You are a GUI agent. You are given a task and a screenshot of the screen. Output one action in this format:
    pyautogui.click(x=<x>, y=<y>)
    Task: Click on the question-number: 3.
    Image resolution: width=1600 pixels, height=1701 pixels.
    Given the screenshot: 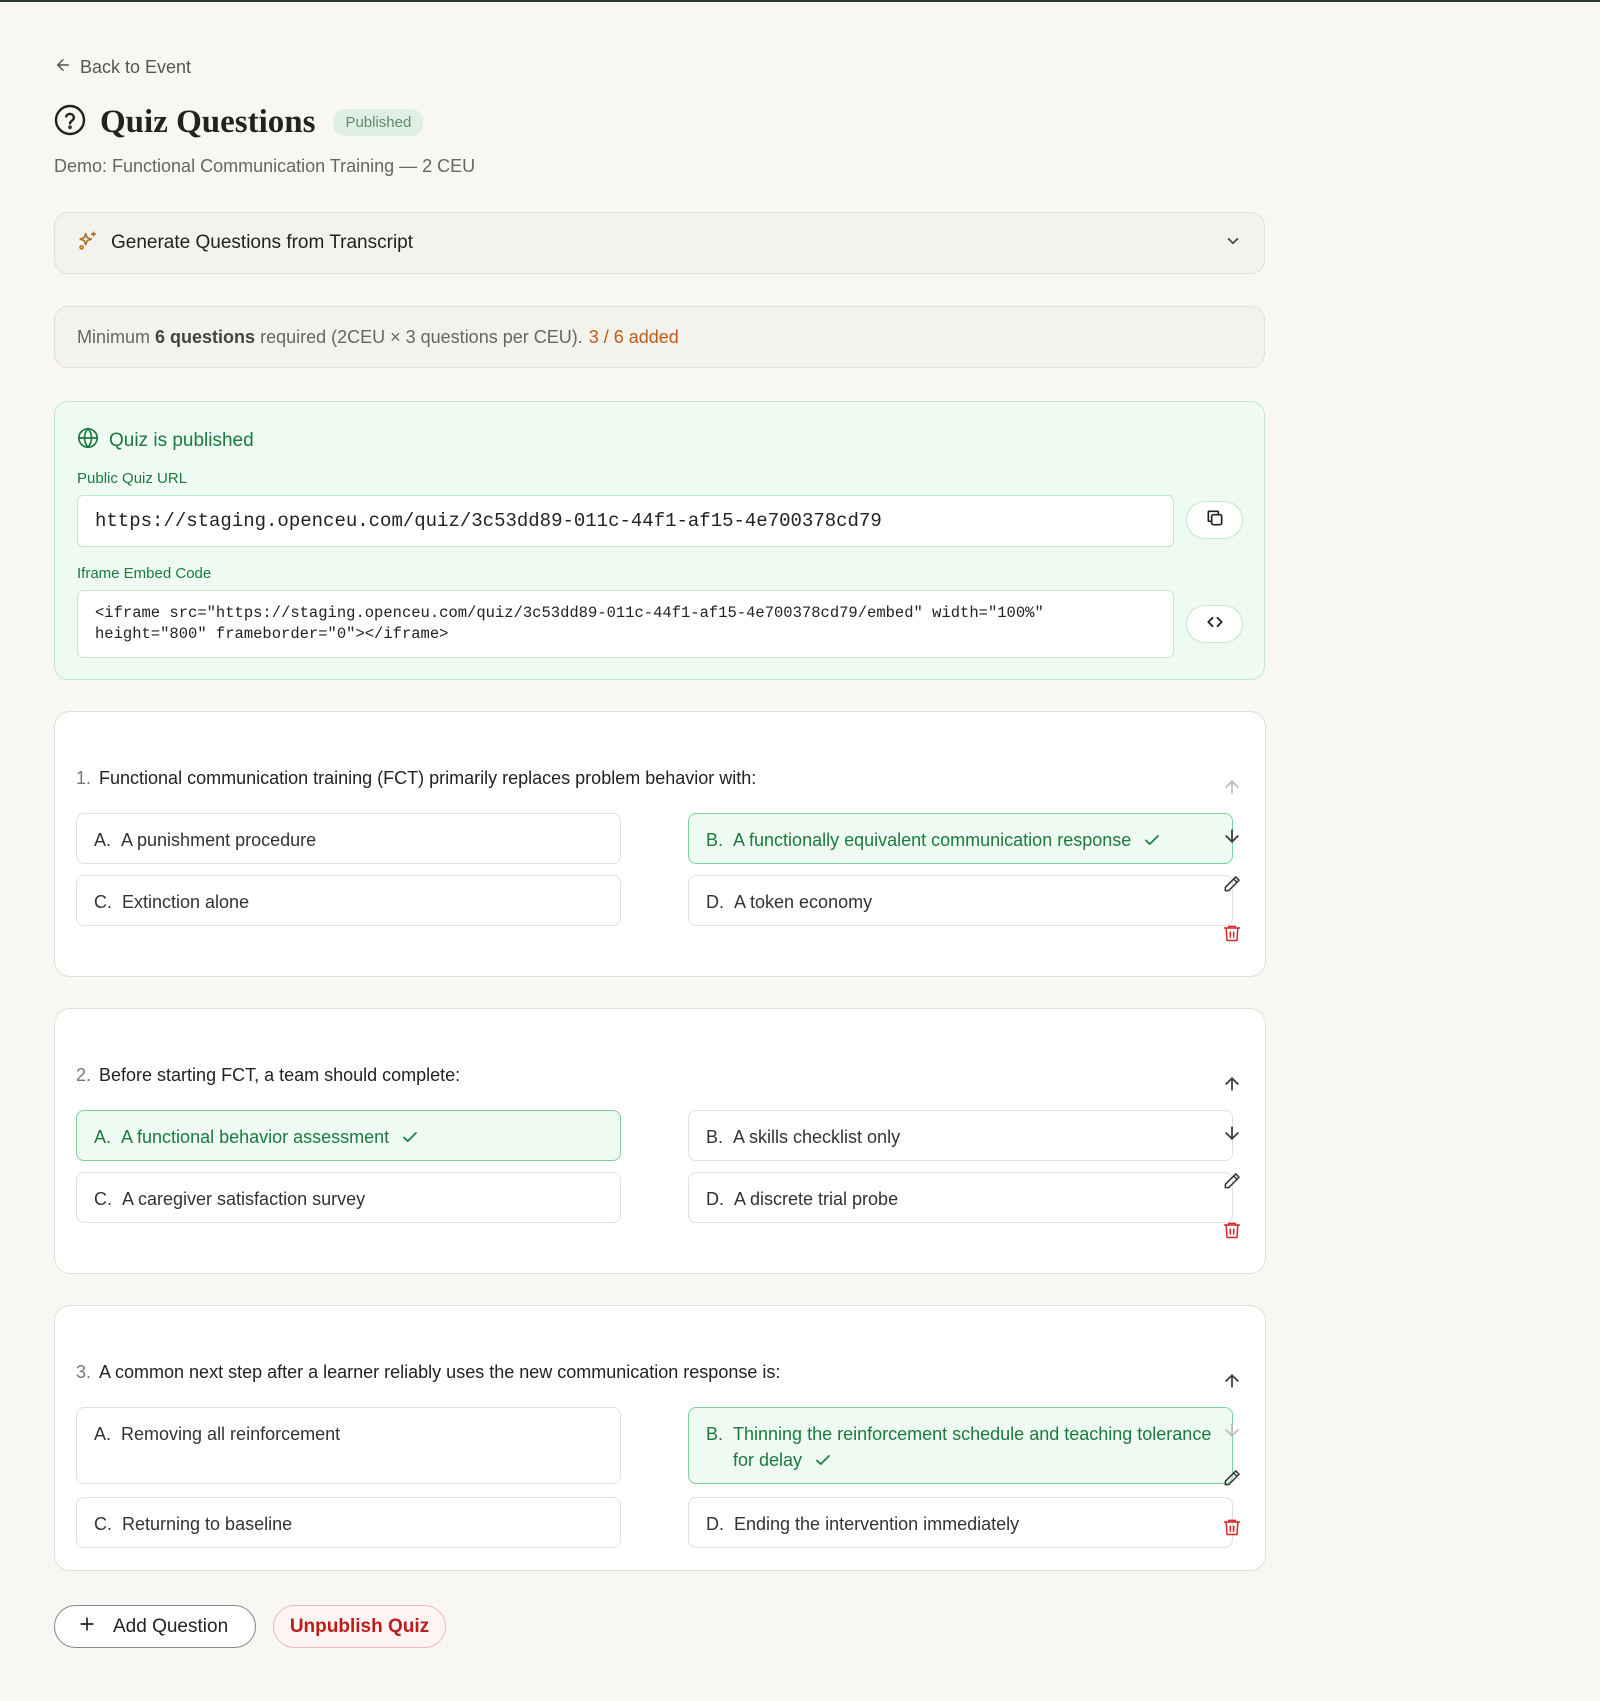 What is the action you would take?
    pyautogui.click(x=84, y=1372)
    